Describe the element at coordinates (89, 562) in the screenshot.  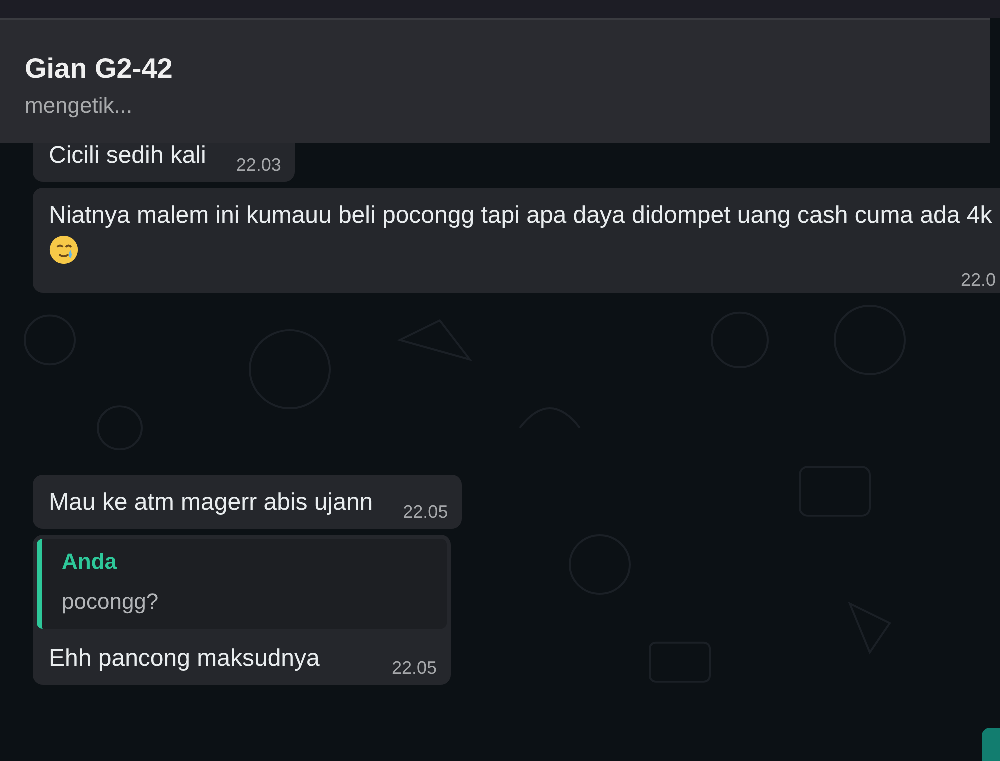
I see `quote-author: Anda` at that location.